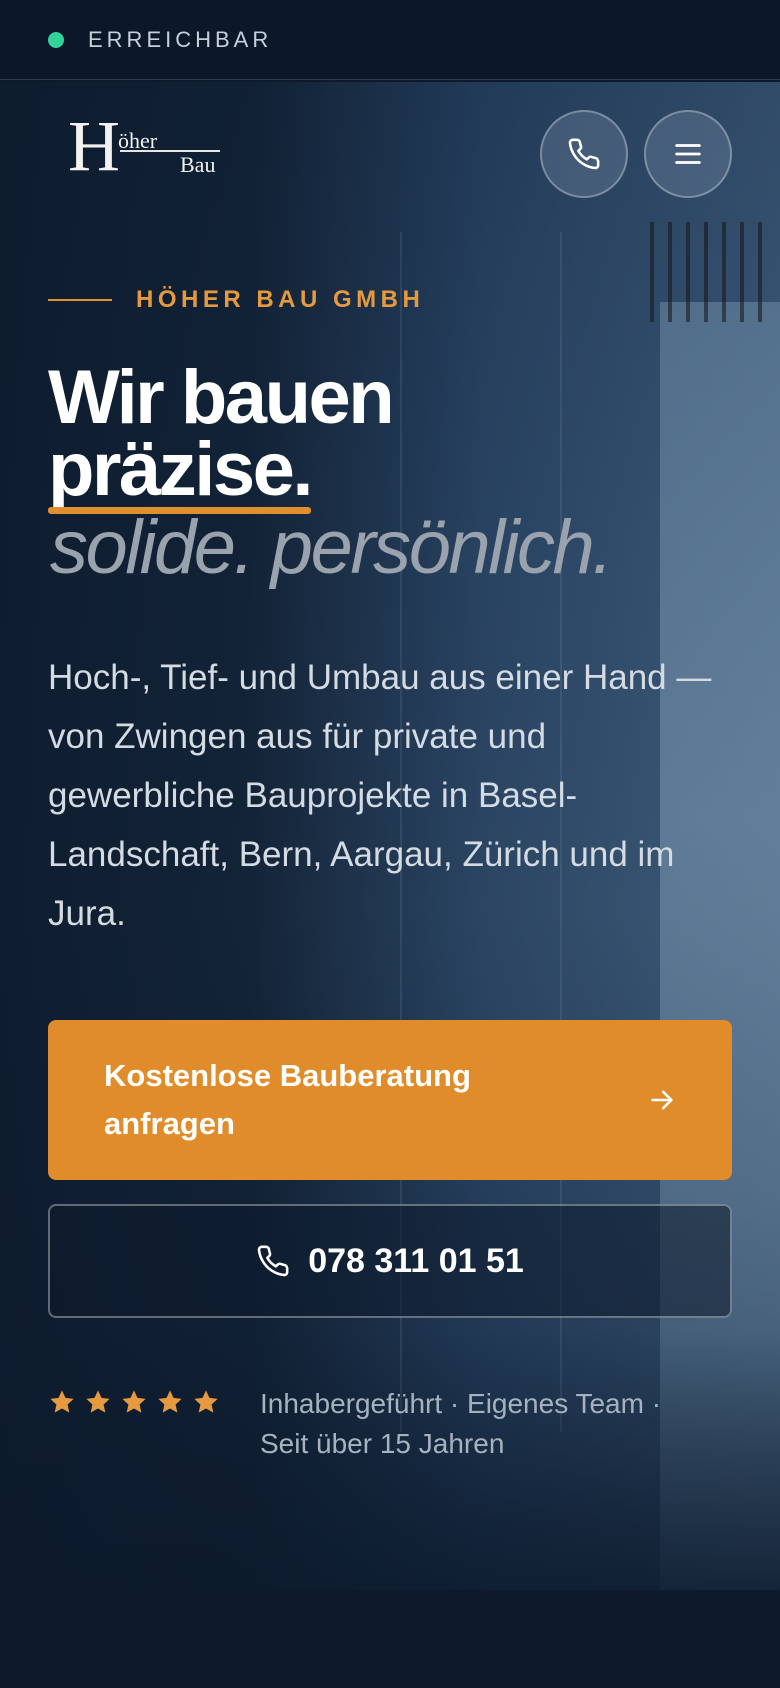 The height and width of the screenshot is (1688, 780). What do you see at coordinates (390, 40) in the screenshot?
I see `availability-bar: ERREICHBAR` at bounding box center [390, 40].